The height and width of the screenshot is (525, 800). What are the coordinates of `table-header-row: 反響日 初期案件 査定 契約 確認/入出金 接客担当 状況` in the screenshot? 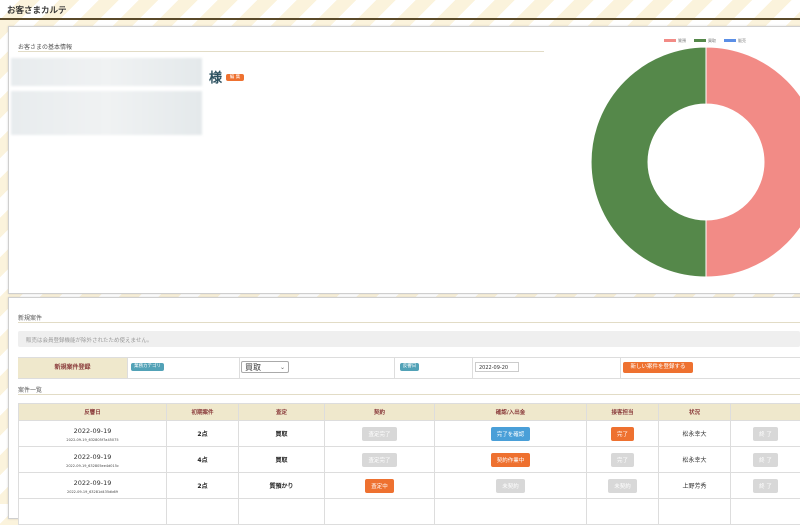 It's located at (409, 412).